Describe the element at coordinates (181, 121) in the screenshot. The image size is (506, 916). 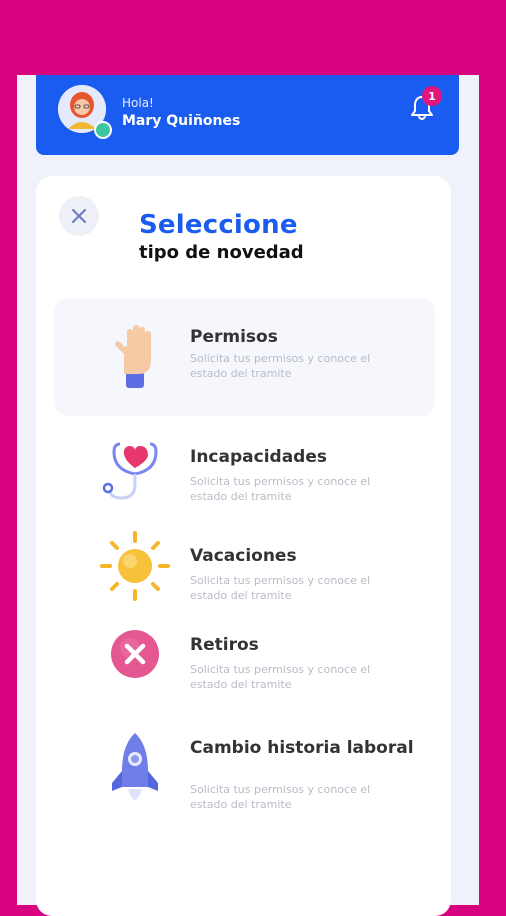
I see `user-name: Mary Quiñones` at that location.